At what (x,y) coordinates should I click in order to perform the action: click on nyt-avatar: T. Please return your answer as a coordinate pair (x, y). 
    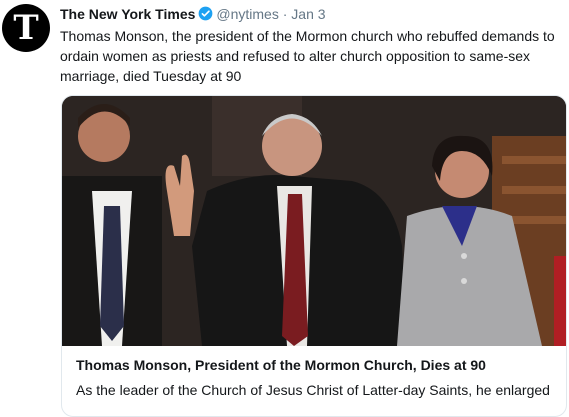
    Looking at the image, I should click on (26, 28).